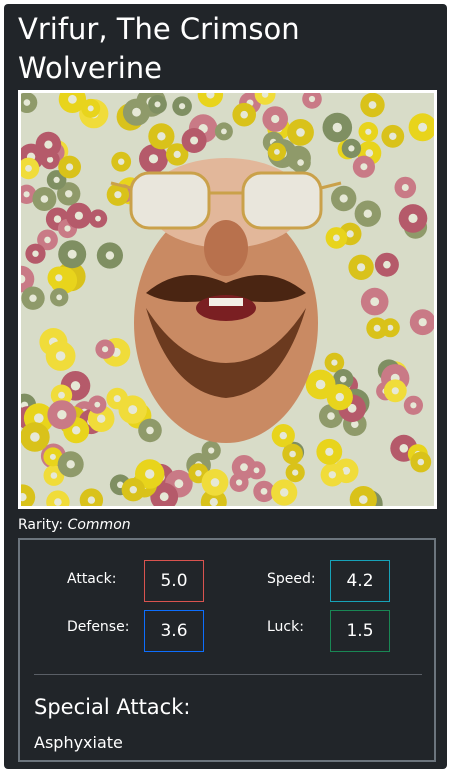 Image resolution: width=451 pixels, height=773 pixels. Describe the element at coordinates (174, 581) in the screenshot. I see `attack-value: 5.0` at that location.